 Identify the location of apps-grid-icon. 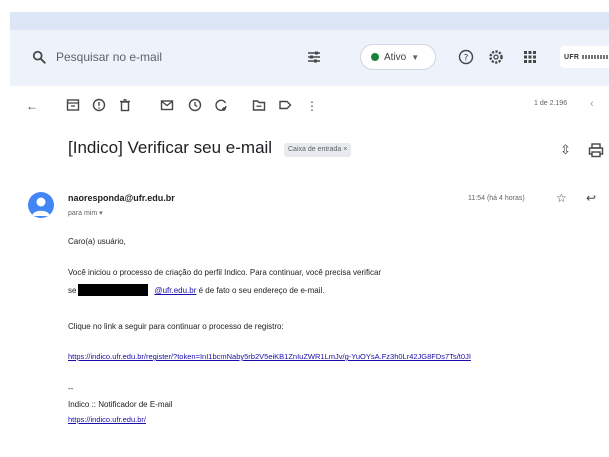
(530, 57).